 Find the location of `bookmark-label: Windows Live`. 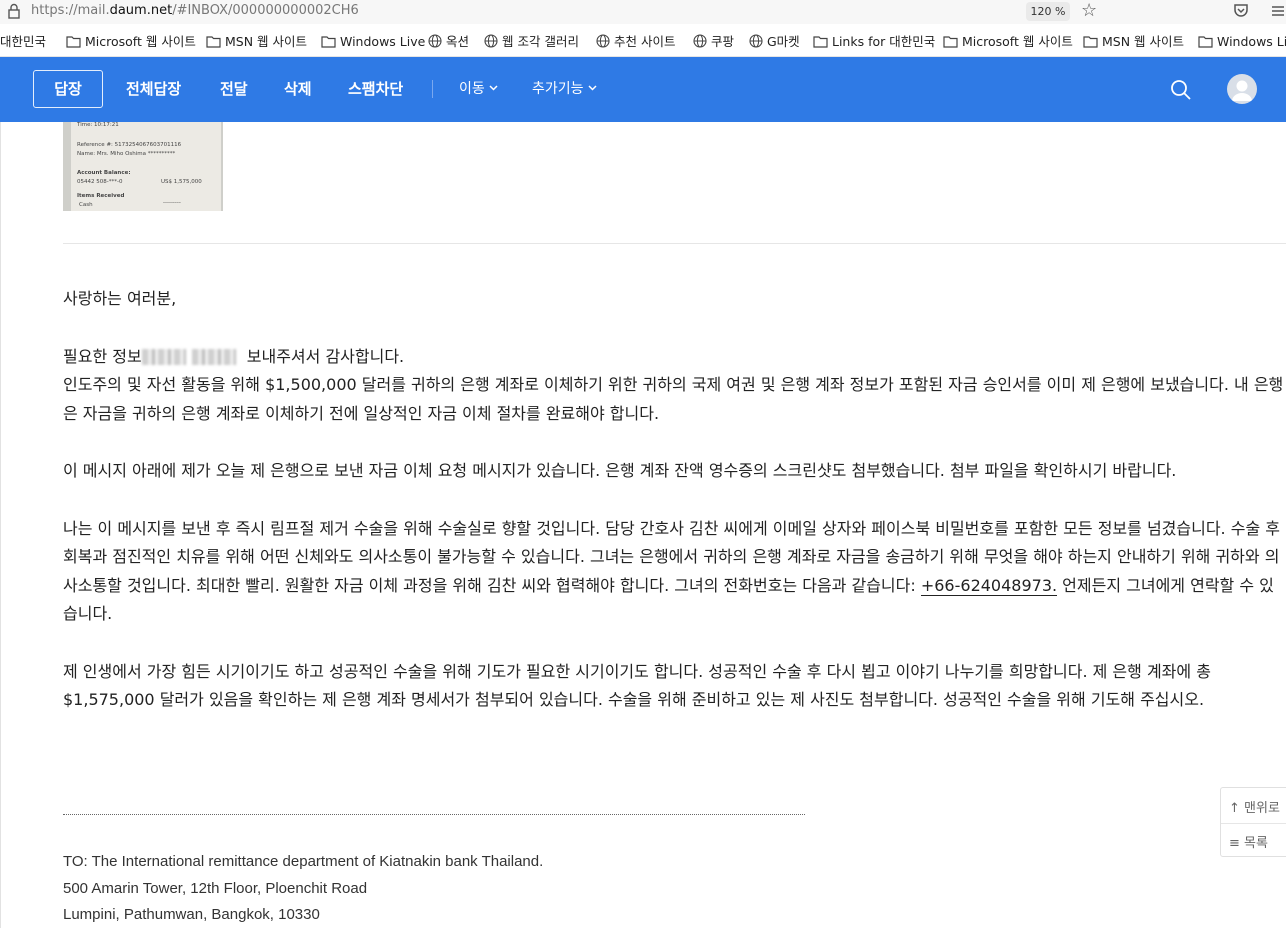

bookmark-label: Windows Live is located at coordinates (1251, 41).